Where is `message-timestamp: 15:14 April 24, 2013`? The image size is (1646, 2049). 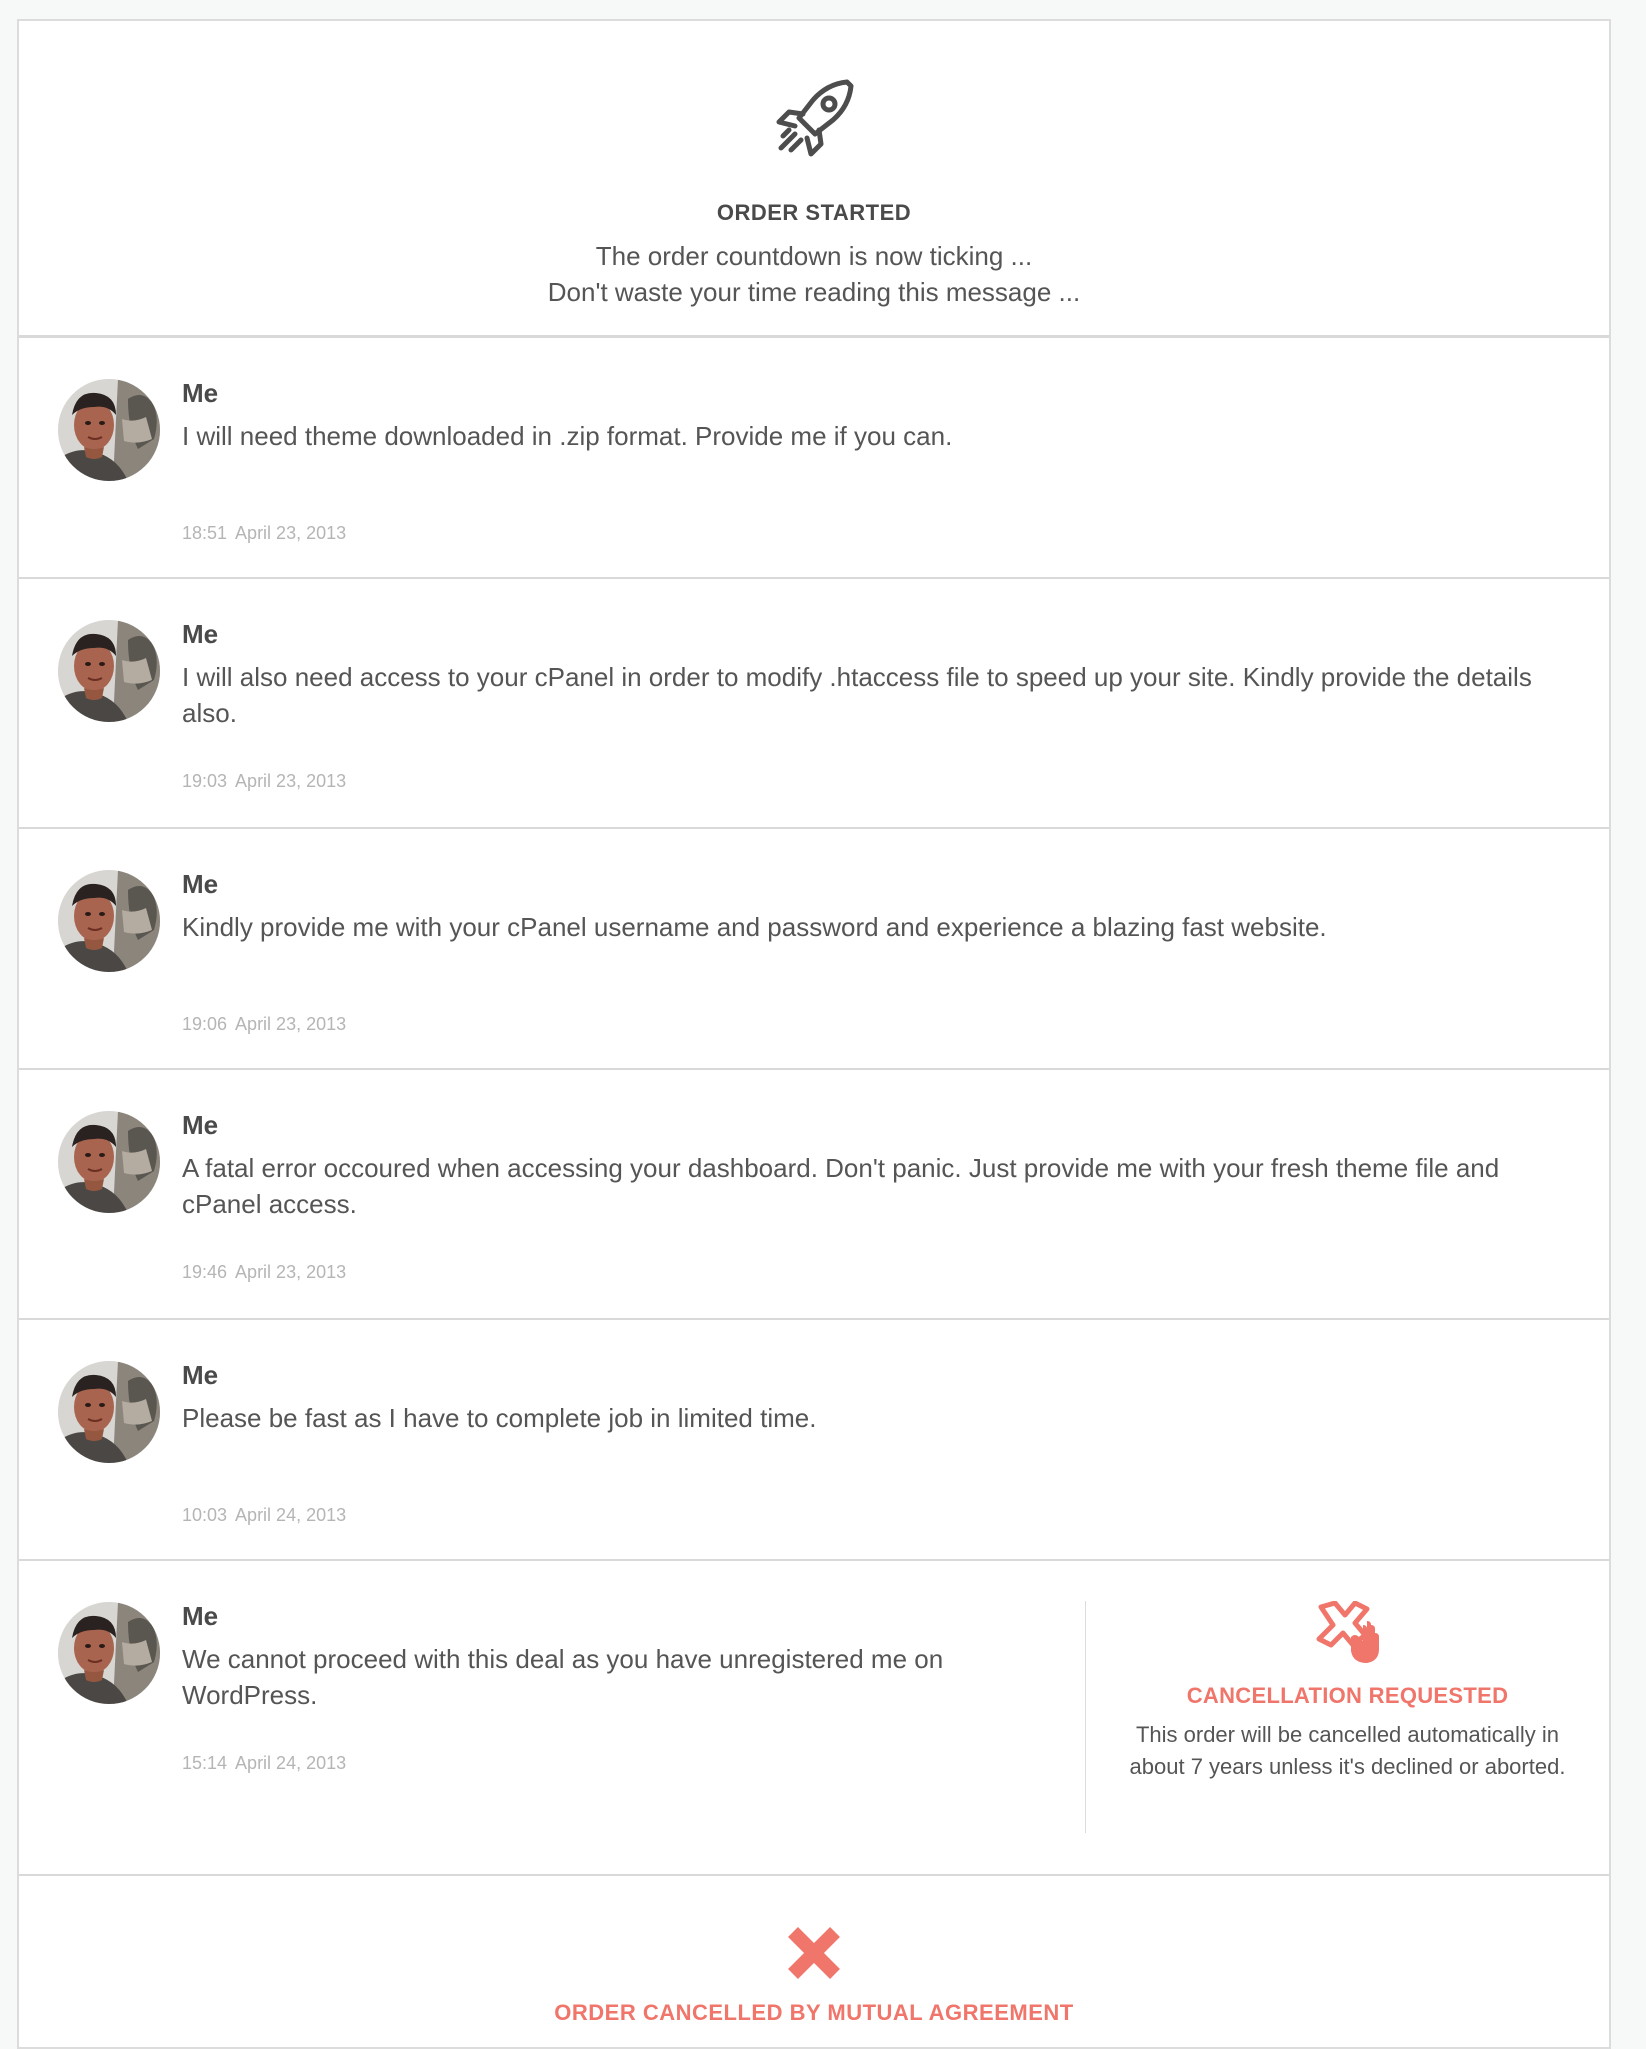
message-timestamp: 15:14 April 24, 2013 is located at coordinates (264, 1763).